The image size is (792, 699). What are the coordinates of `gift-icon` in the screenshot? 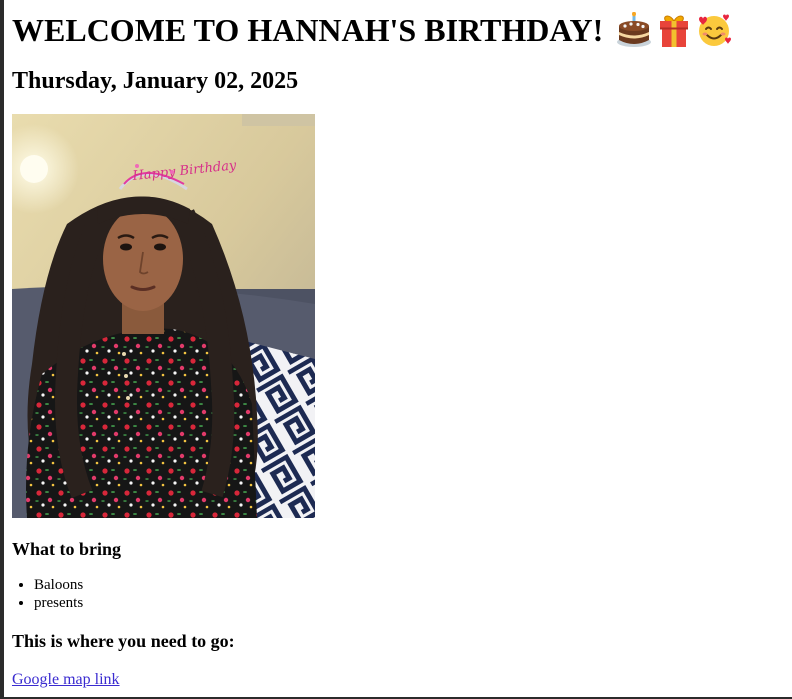 It's located at (674, 31).